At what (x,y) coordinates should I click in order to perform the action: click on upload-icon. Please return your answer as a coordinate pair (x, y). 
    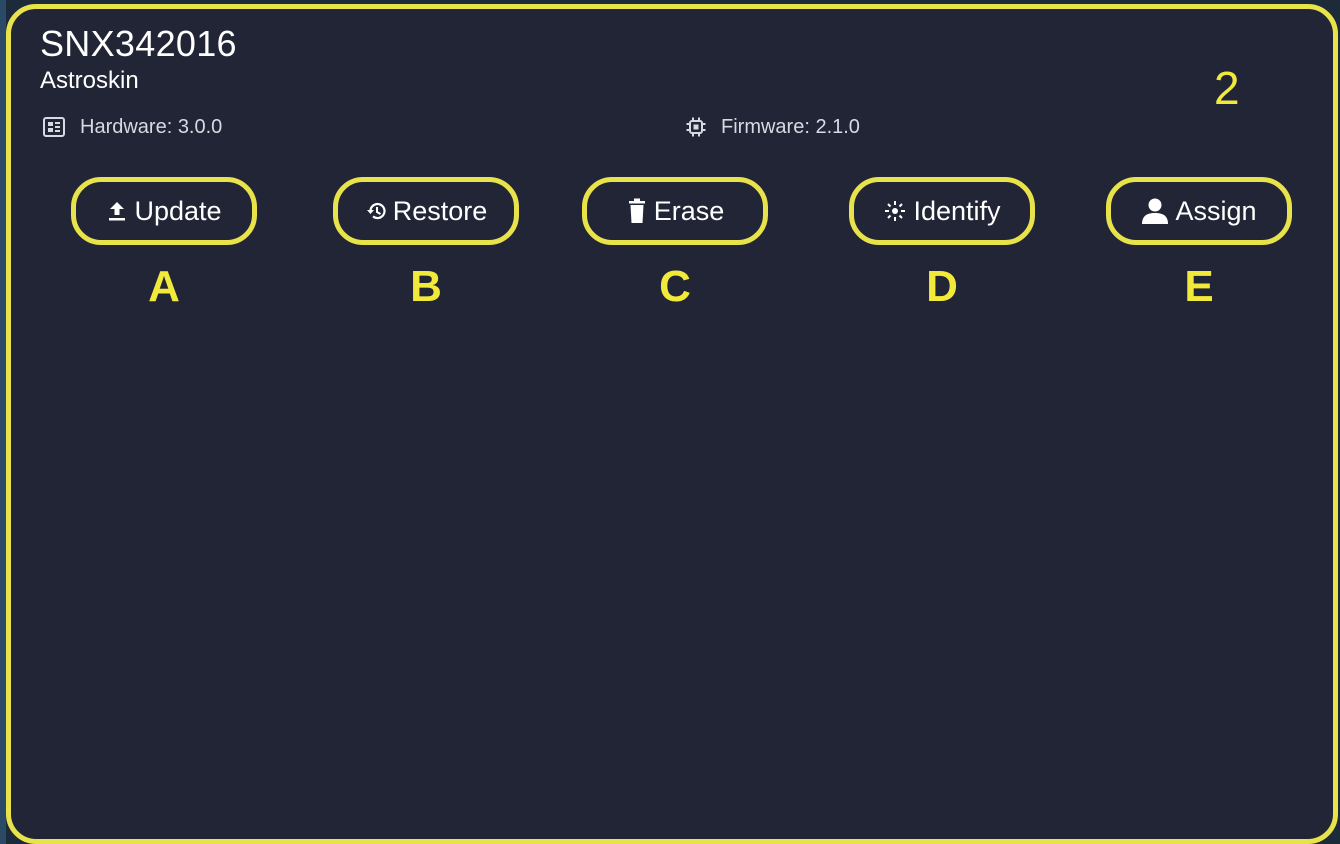
    Looking at the image, I should click on (120, 211).